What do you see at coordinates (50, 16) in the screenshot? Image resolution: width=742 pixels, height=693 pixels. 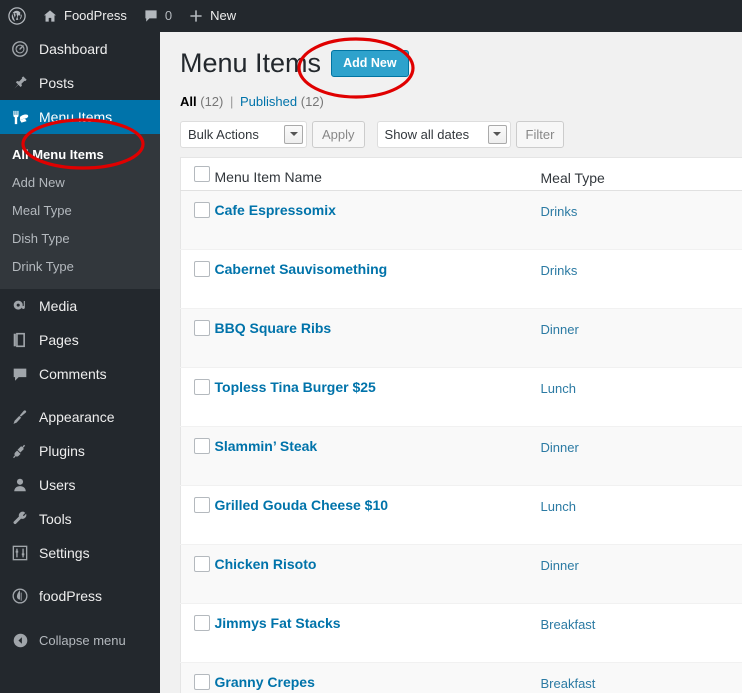 I see `home-icon` at bounding box center [50, 16].